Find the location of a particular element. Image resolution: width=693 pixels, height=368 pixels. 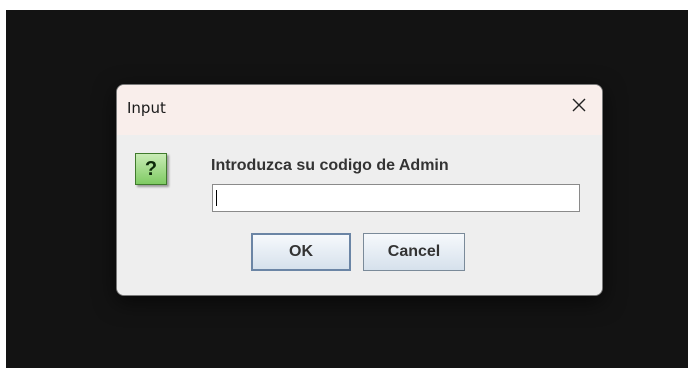

text-caret is located at coordinates (216, 198).